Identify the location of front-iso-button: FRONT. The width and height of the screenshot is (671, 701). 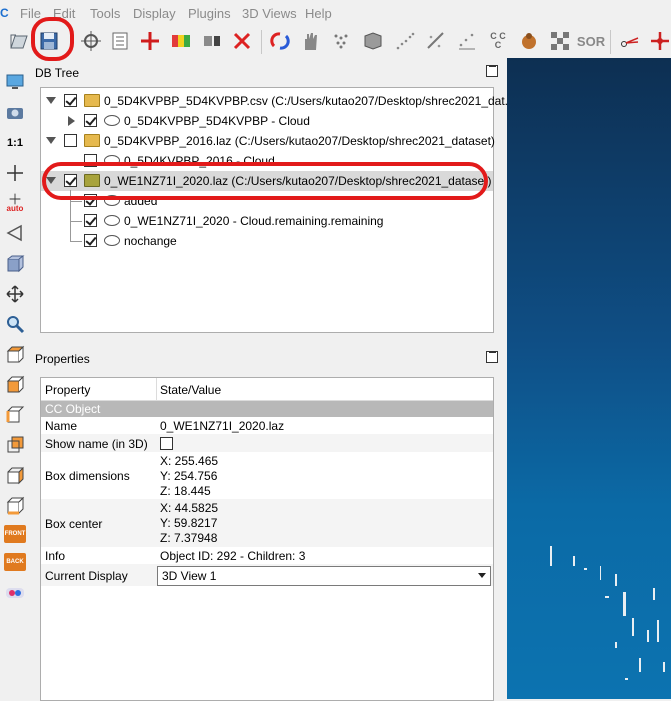
(15, 534).